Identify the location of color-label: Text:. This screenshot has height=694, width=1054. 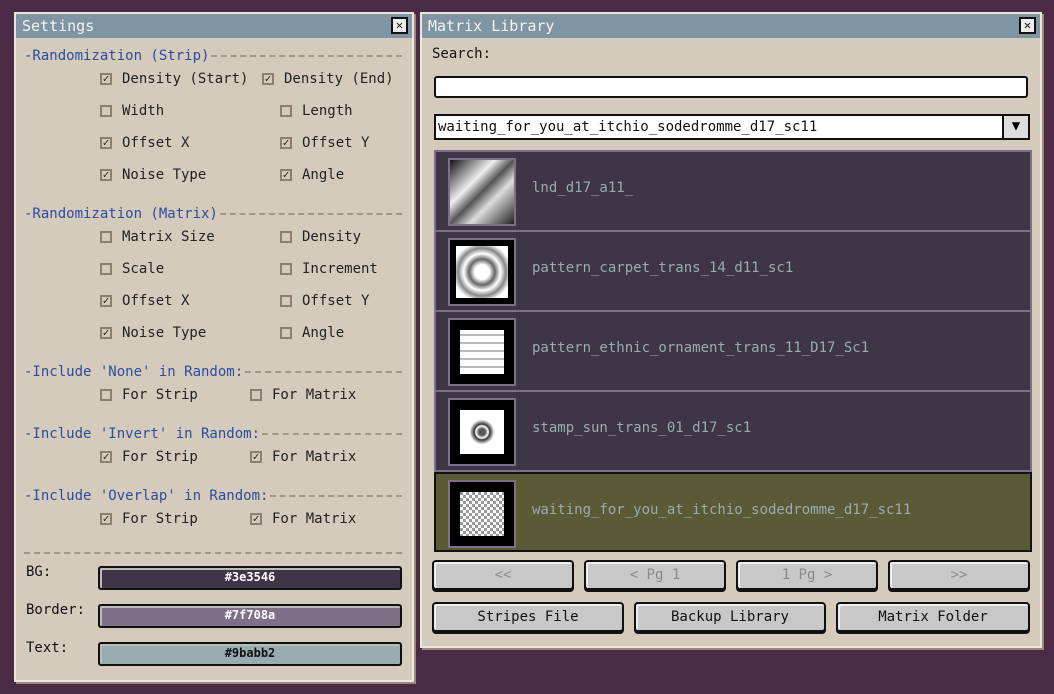
(47, 648).